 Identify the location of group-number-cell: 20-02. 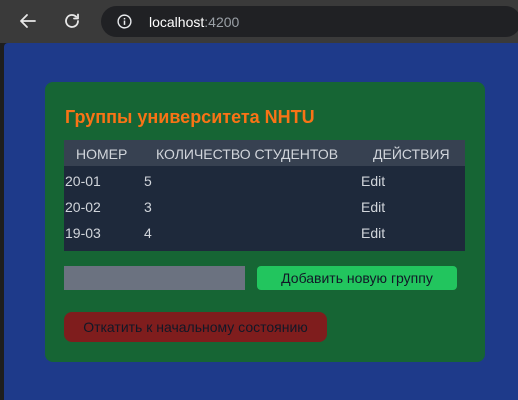
(83, 207).